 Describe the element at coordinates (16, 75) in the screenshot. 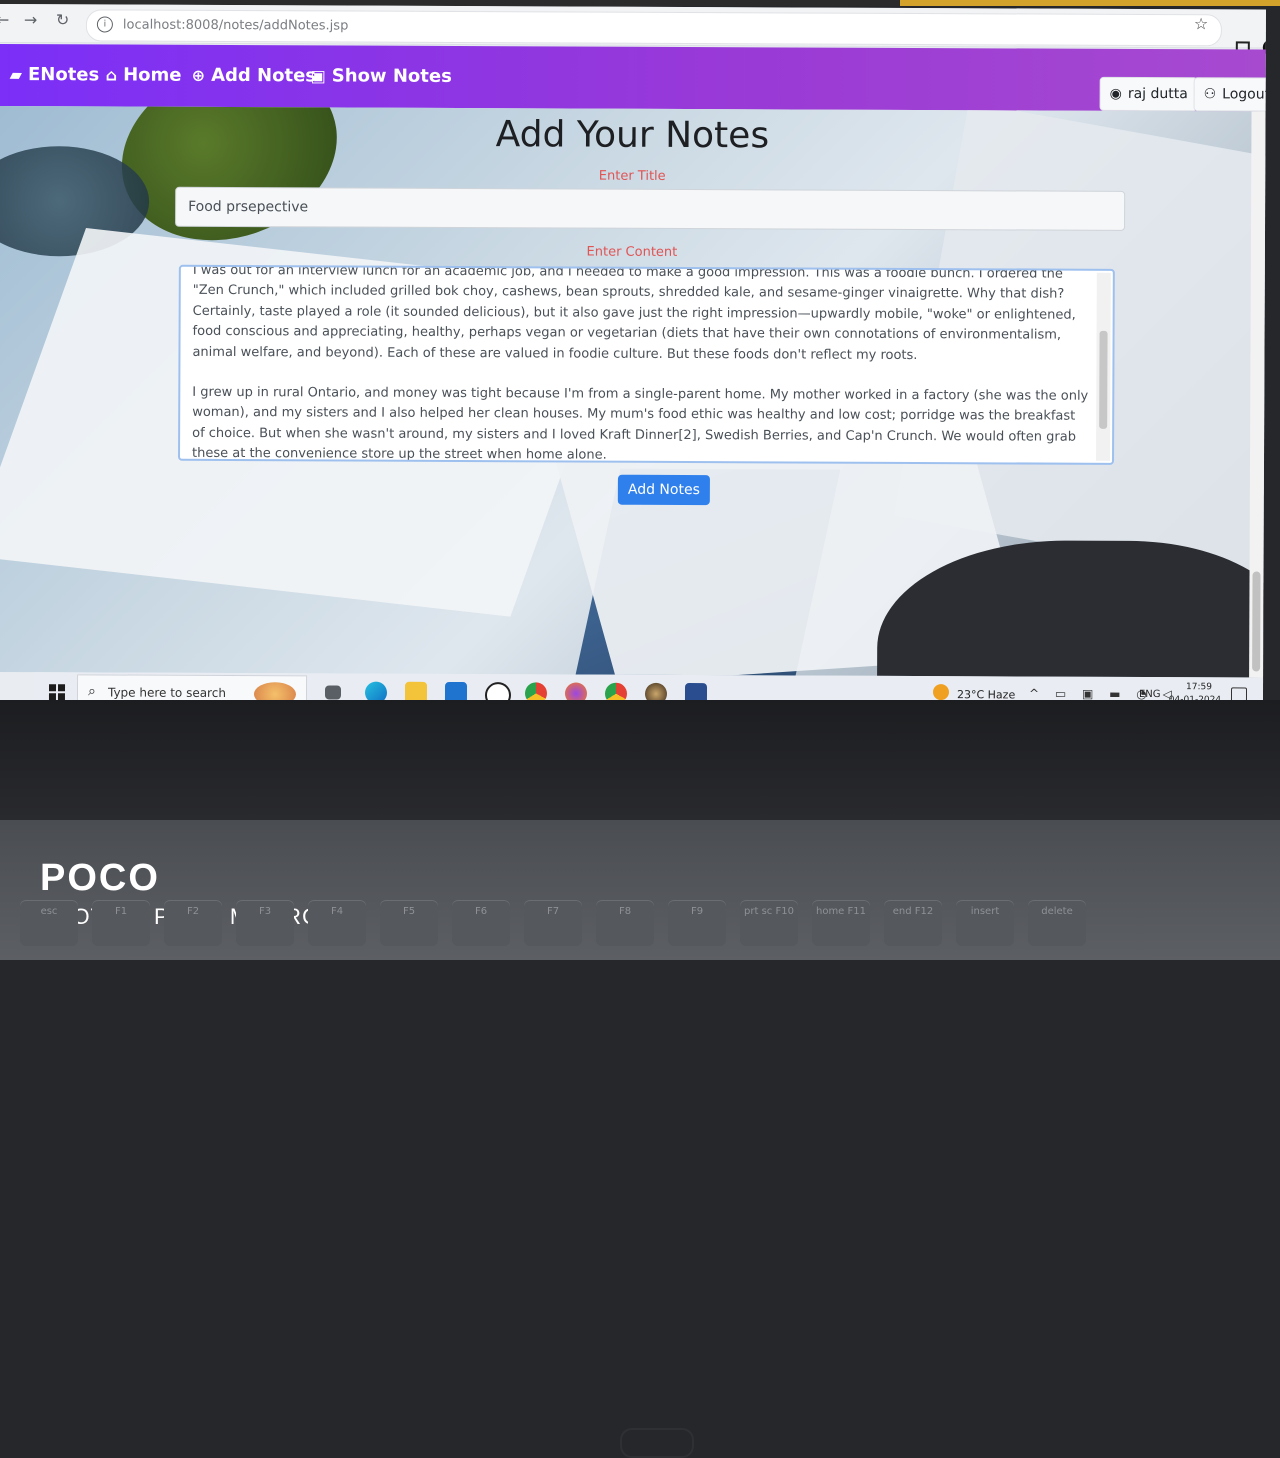

I see `notebook-icon: ▰` at that location.